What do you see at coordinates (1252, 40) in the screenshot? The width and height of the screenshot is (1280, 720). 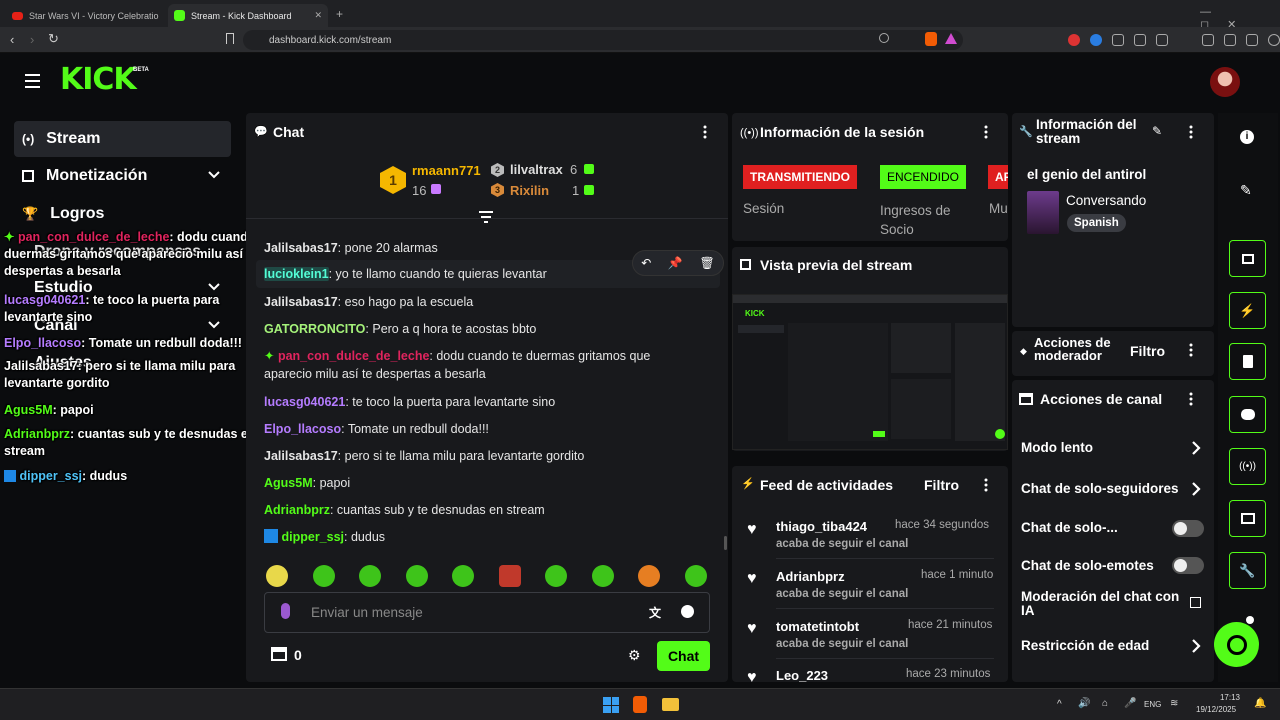 I see `leo-icon` at bounding box center [1252, 40].